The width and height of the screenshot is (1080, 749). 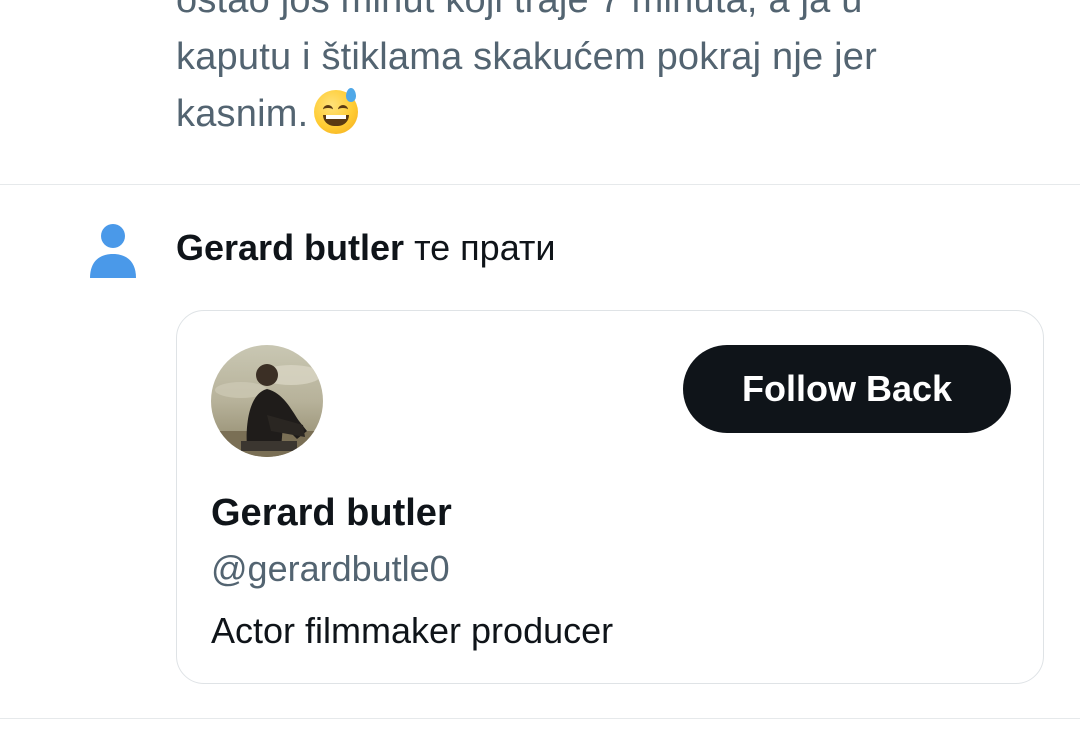 I want to click on notification-actor-name: Gerard butler, so click(x=290, y=247).